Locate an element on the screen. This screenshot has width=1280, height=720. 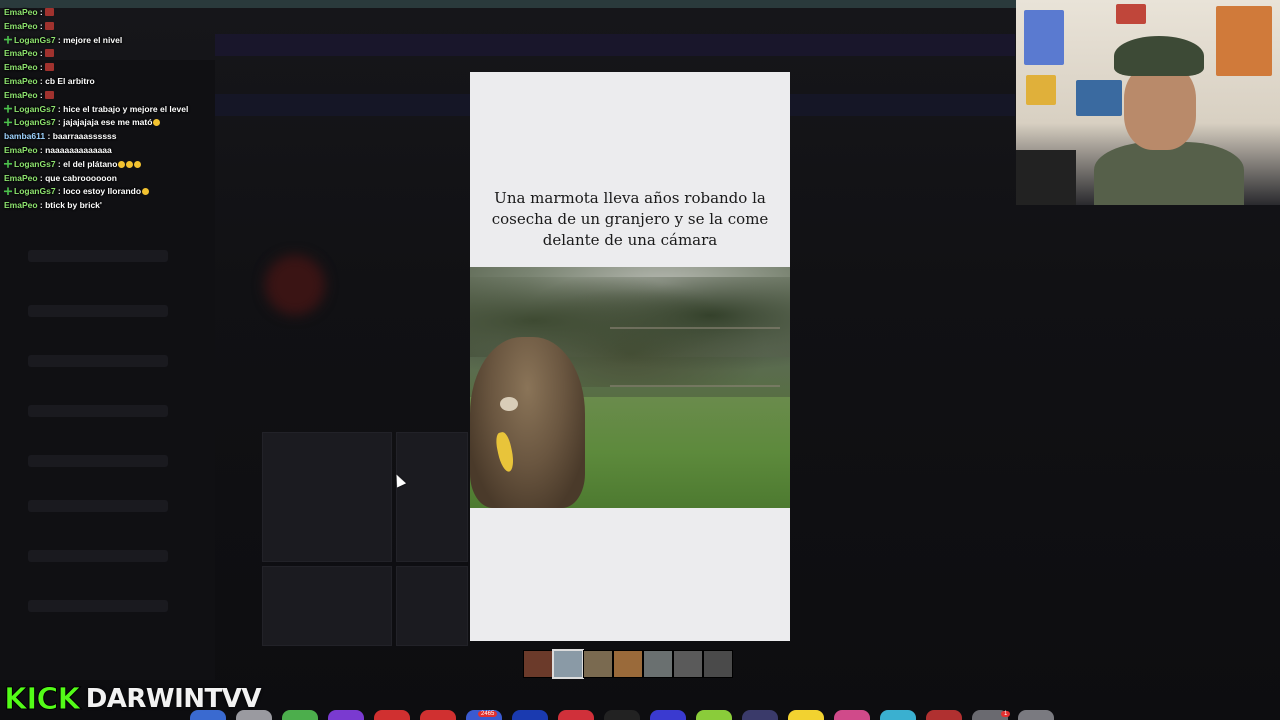
dimmed-banner is located at coordinates (615, 45).